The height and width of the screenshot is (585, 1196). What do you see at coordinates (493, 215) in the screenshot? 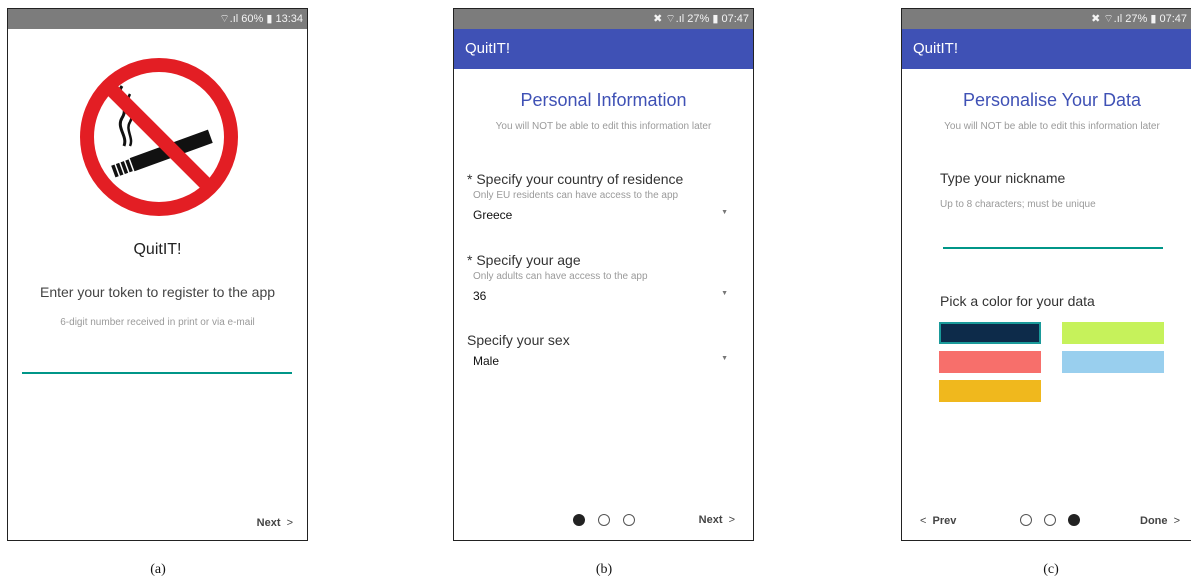
I see `country-value: Greece` at bounding box center [493, 215].